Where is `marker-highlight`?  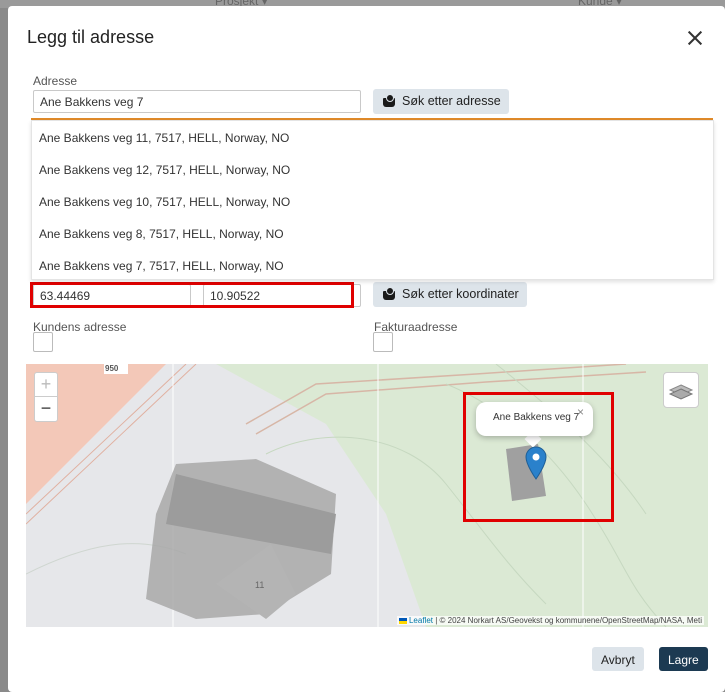 marker-highlight is located at coordinates (538, 457).